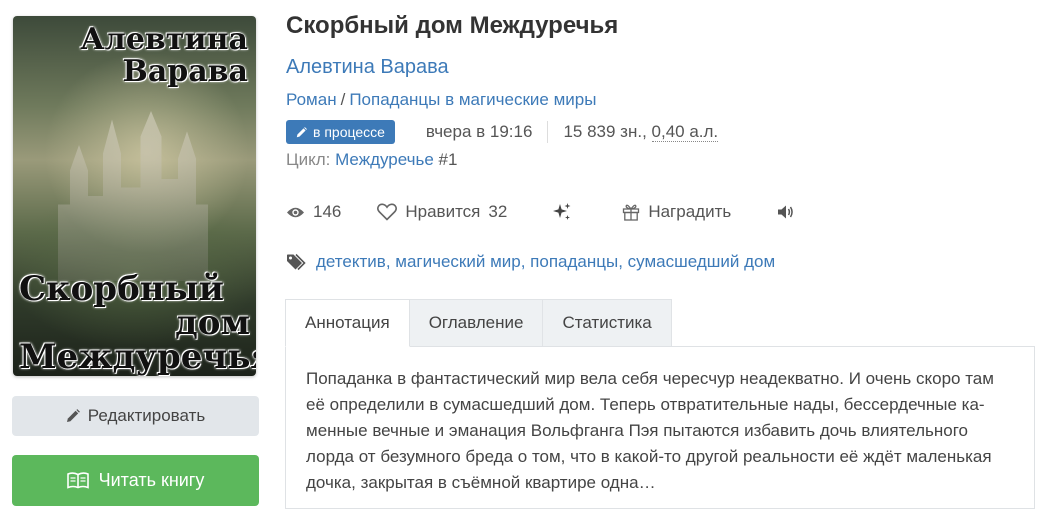 This screenshot has width=1039, height=527. I want to click on tag-link: попаданцы, so click(574, 261).